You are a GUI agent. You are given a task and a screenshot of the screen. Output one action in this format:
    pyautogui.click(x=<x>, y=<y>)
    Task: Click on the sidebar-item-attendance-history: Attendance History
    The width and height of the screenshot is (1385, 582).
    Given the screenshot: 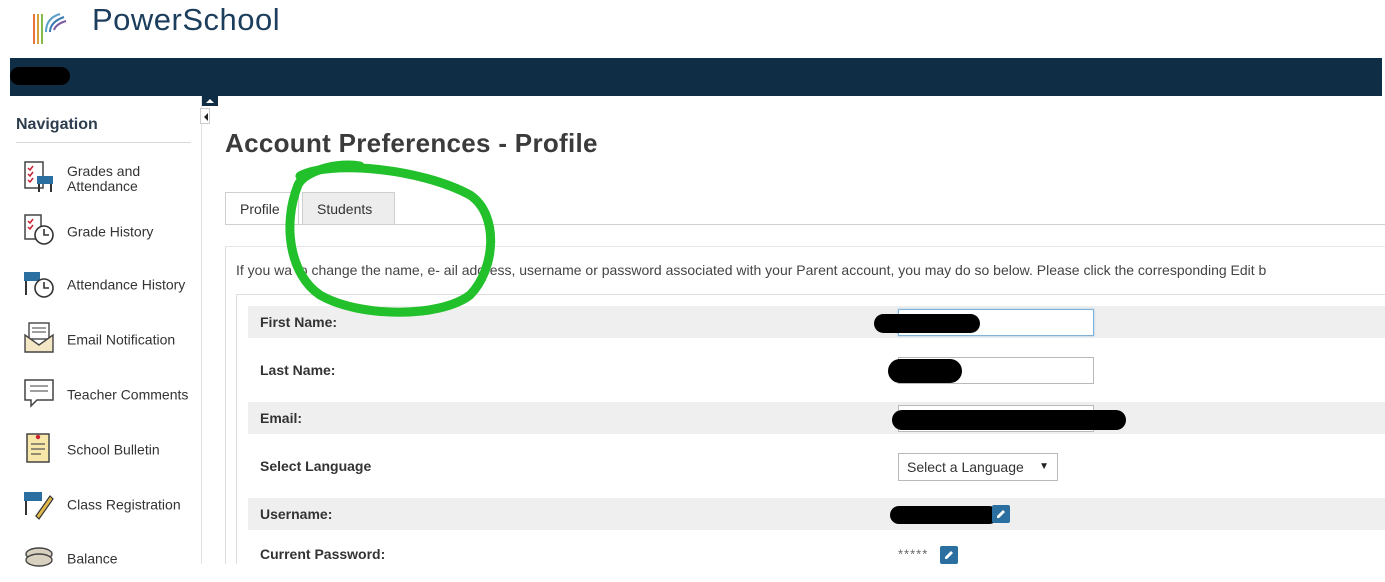 What is the action you would take?
    pyautogui.click(x=108, y=285)
    